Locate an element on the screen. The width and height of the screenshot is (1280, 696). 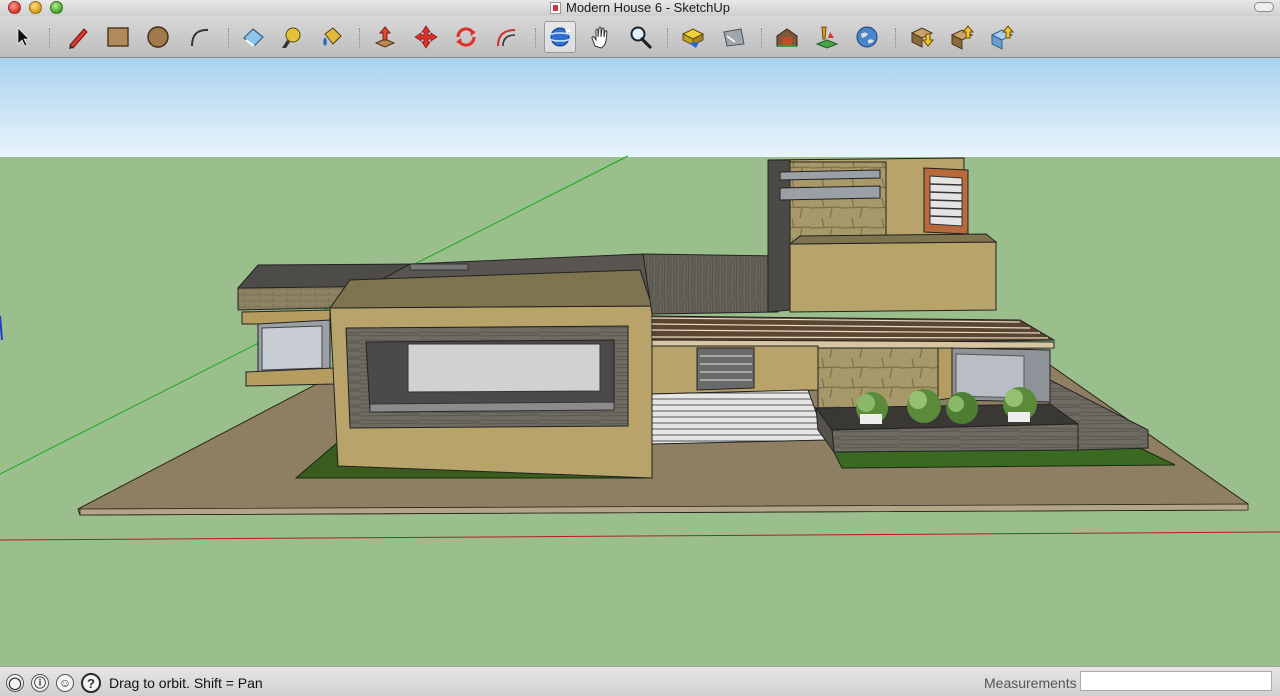
previous-view-icon is located at coordinates (734, 37).